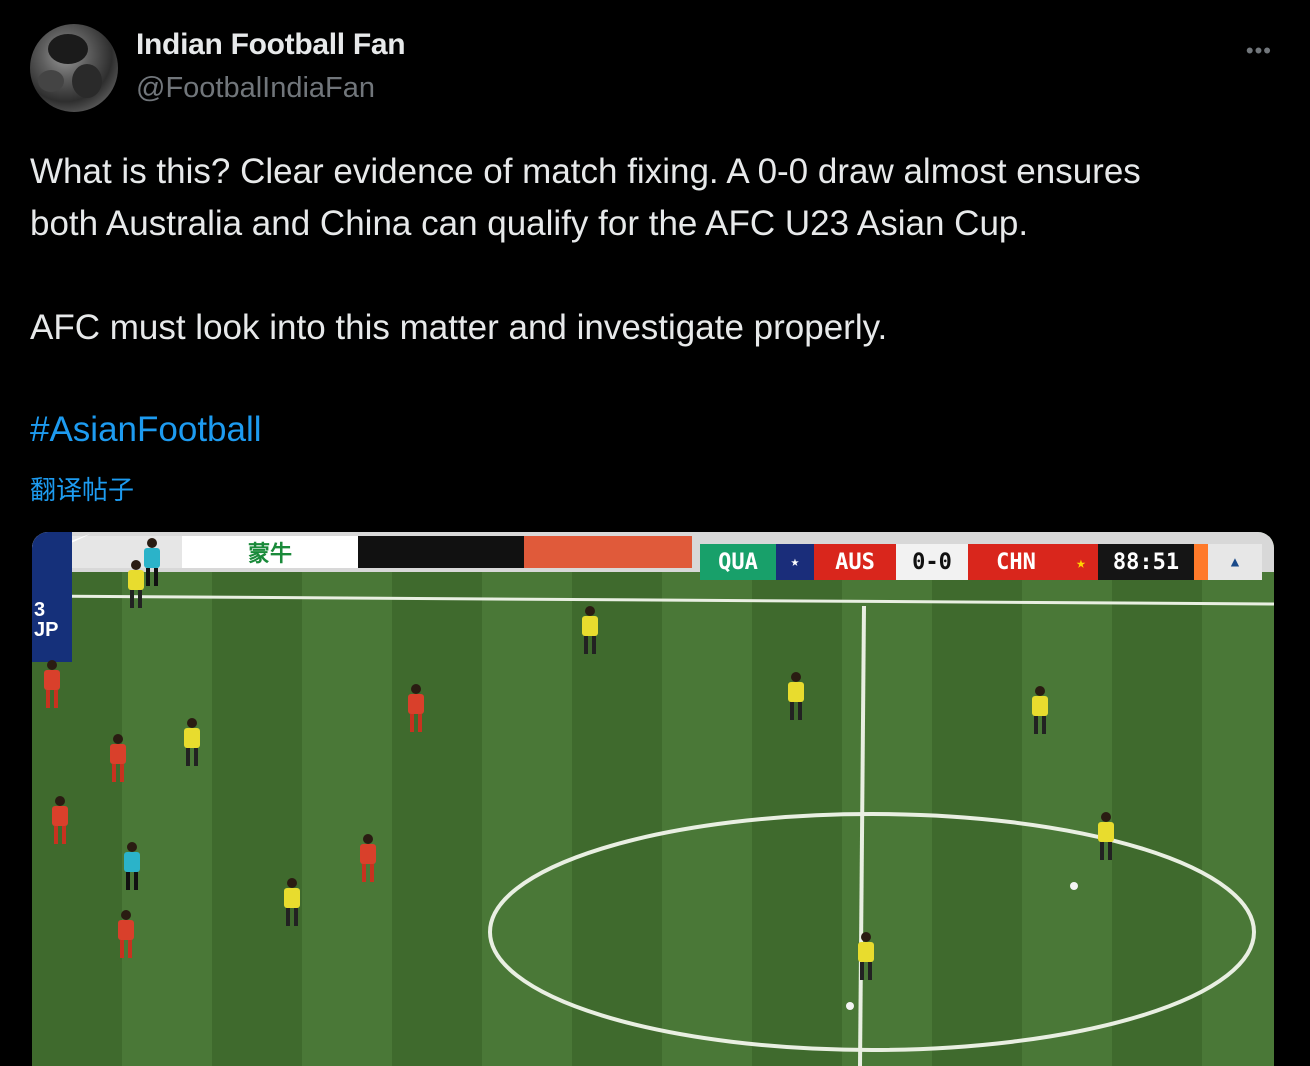  I want to click on ad-sponsor, so click(608, 552).